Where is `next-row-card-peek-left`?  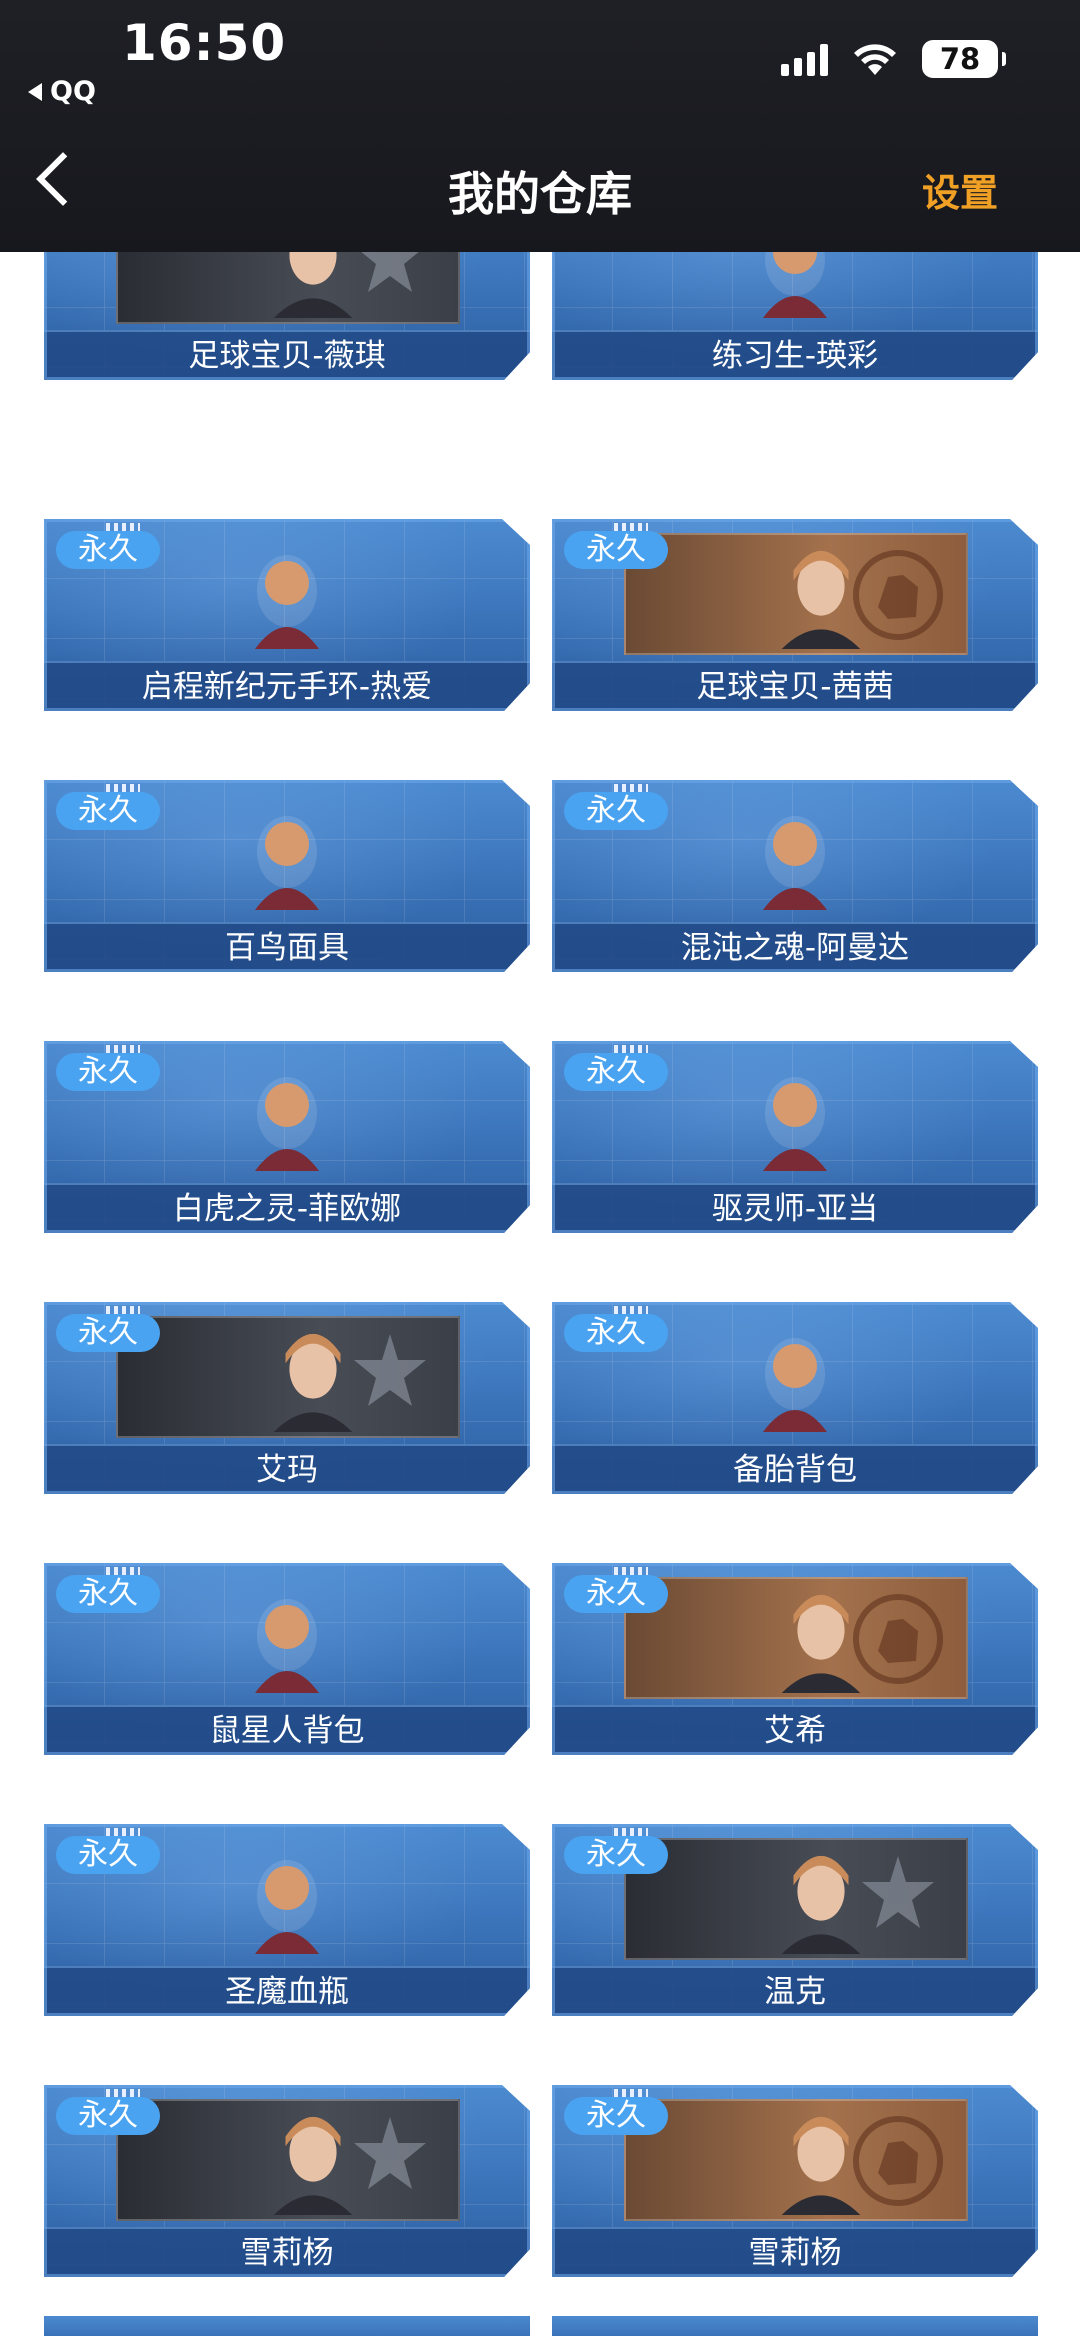
next-row-card-peek-left is located at coordinates (287, 2326).